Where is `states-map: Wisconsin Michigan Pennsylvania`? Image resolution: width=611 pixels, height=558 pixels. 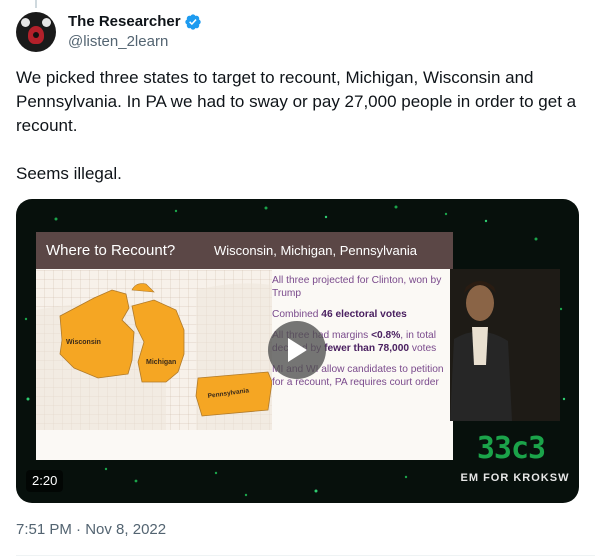 states-map: Wisconsin Michigan Pennsylvania is located at coordinates (154, 350).